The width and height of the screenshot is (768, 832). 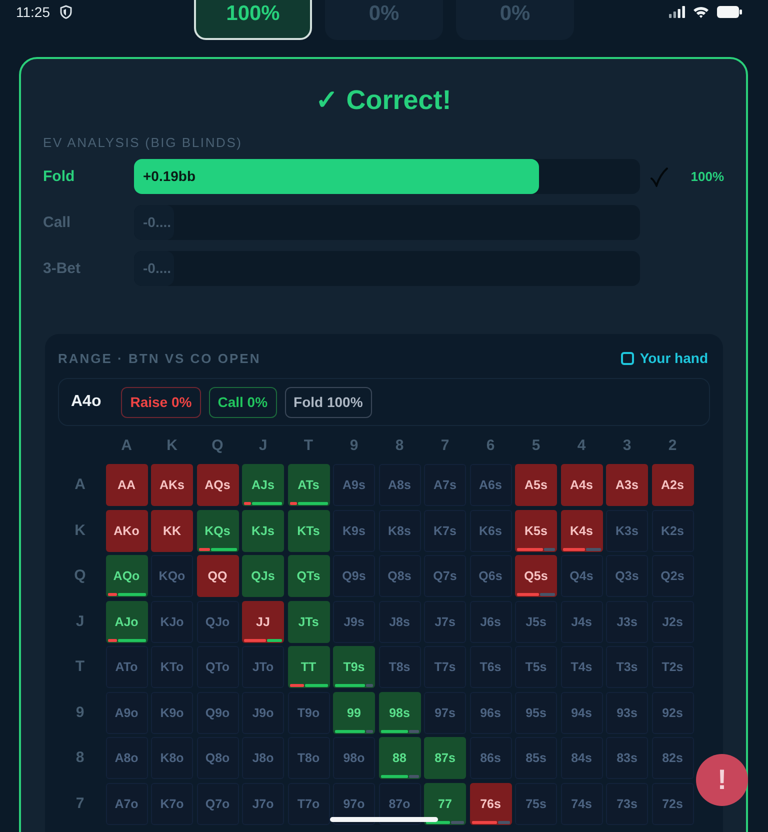 What do you see at coordinates (308, 758) in the screenshot?
I see `hand-label: T8o` at bounding box center [308, 758].